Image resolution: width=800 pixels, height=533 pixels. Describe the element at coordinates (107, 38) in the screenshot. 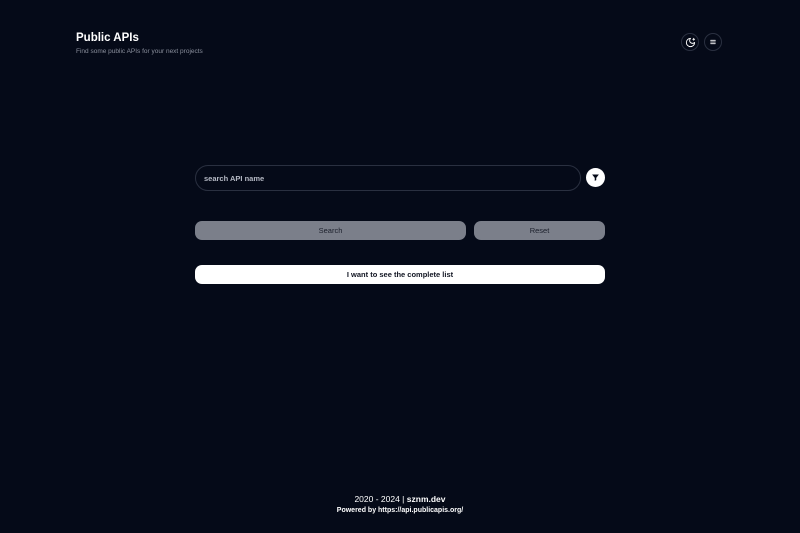

I see `site-title: Public APIs` at that location.